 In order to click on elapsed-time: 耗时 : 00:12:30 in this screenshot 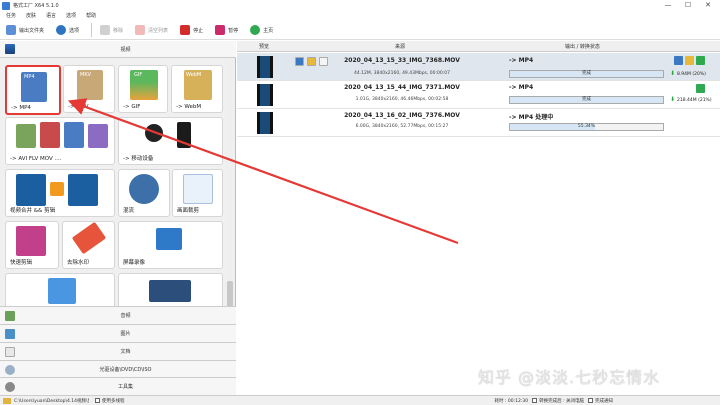, I will do `click(511, 401)`.